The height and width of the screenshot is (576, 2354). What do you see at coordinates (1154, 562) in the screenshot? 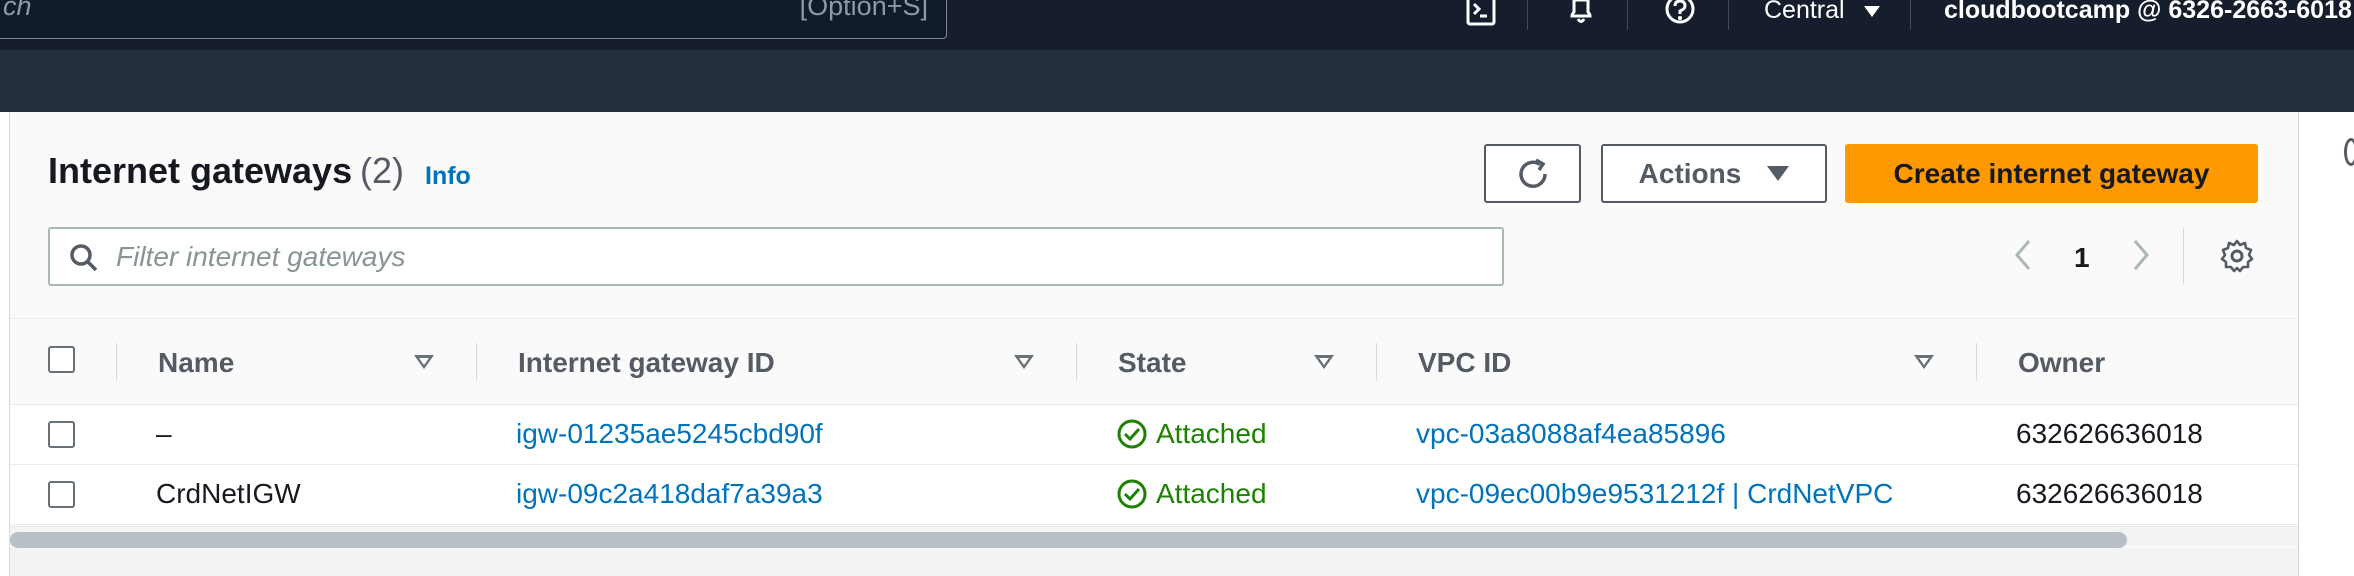
I see `content-bottom-area` at bounding box center [1154, 562].